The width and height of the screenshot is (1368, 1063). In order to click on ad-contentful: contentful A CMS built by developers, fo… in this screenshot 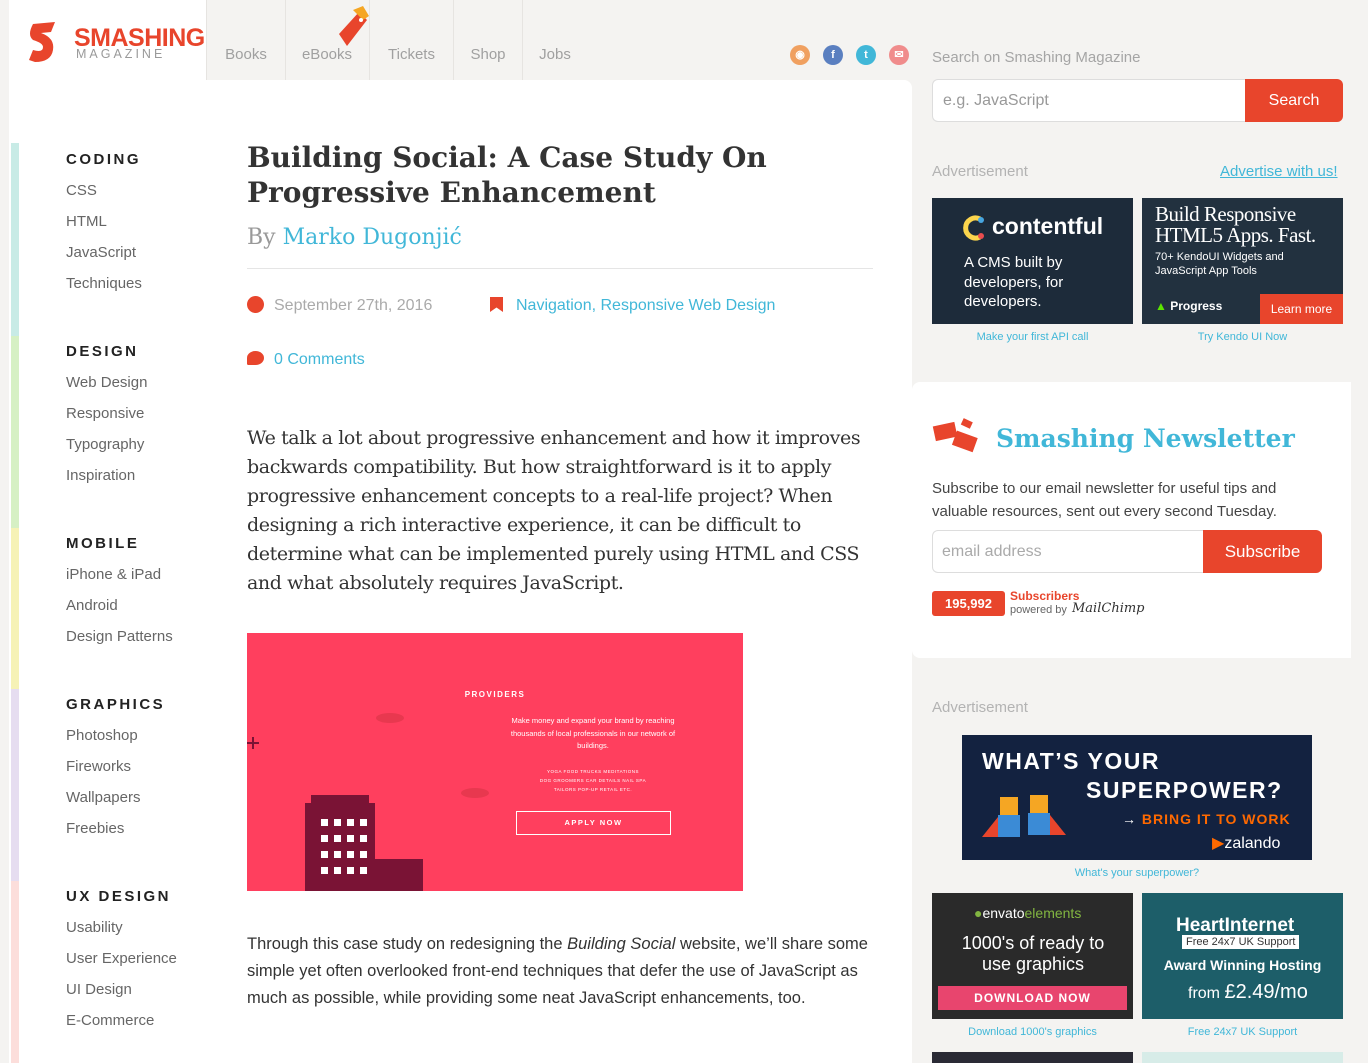, I will do `click(1032, 261)`.